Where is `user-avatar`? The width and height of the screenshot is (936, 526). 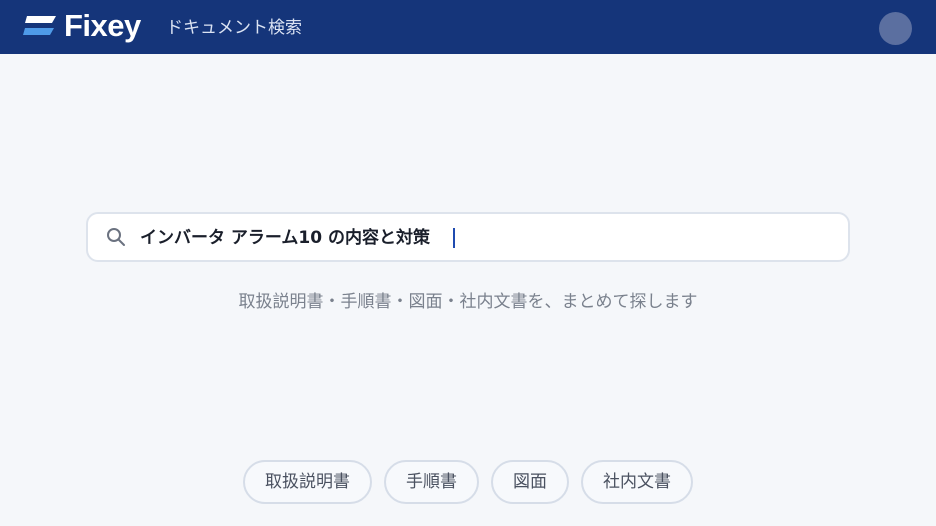
user-avatar is located at coordinates (895, 28).